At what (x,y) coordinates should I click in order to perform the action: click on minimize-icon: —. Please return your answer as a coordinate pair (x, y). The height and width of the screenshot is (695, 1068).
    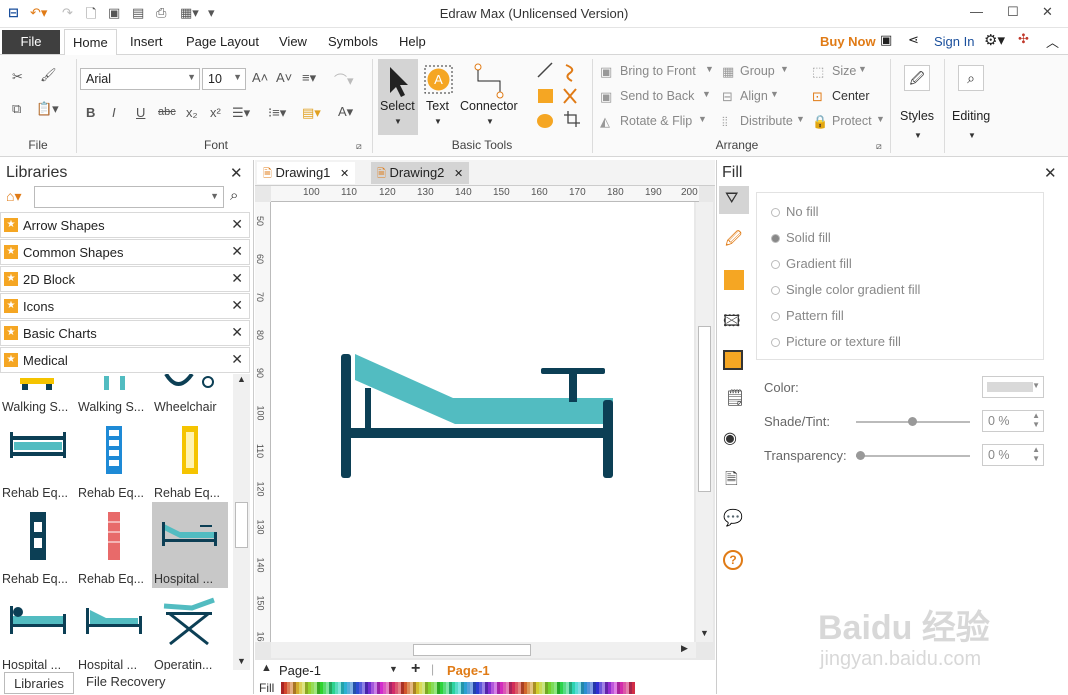
    Looking at the image, I should click on (976, 11).